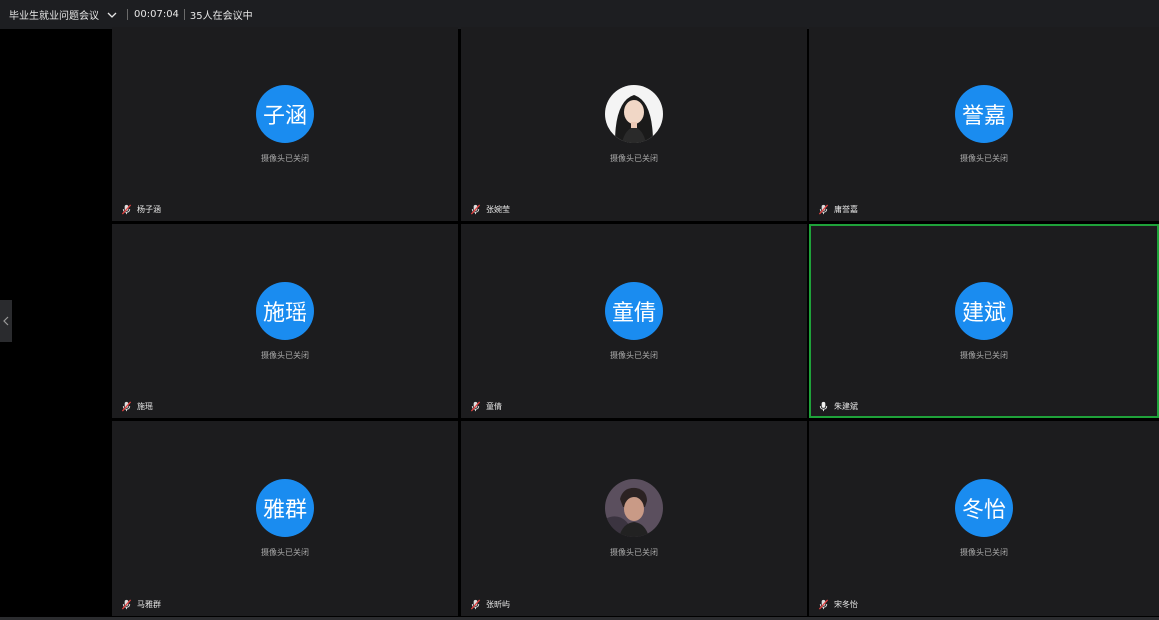  I want to click on meeting-title: 毕业生就业问题会议, so click(54, 14).